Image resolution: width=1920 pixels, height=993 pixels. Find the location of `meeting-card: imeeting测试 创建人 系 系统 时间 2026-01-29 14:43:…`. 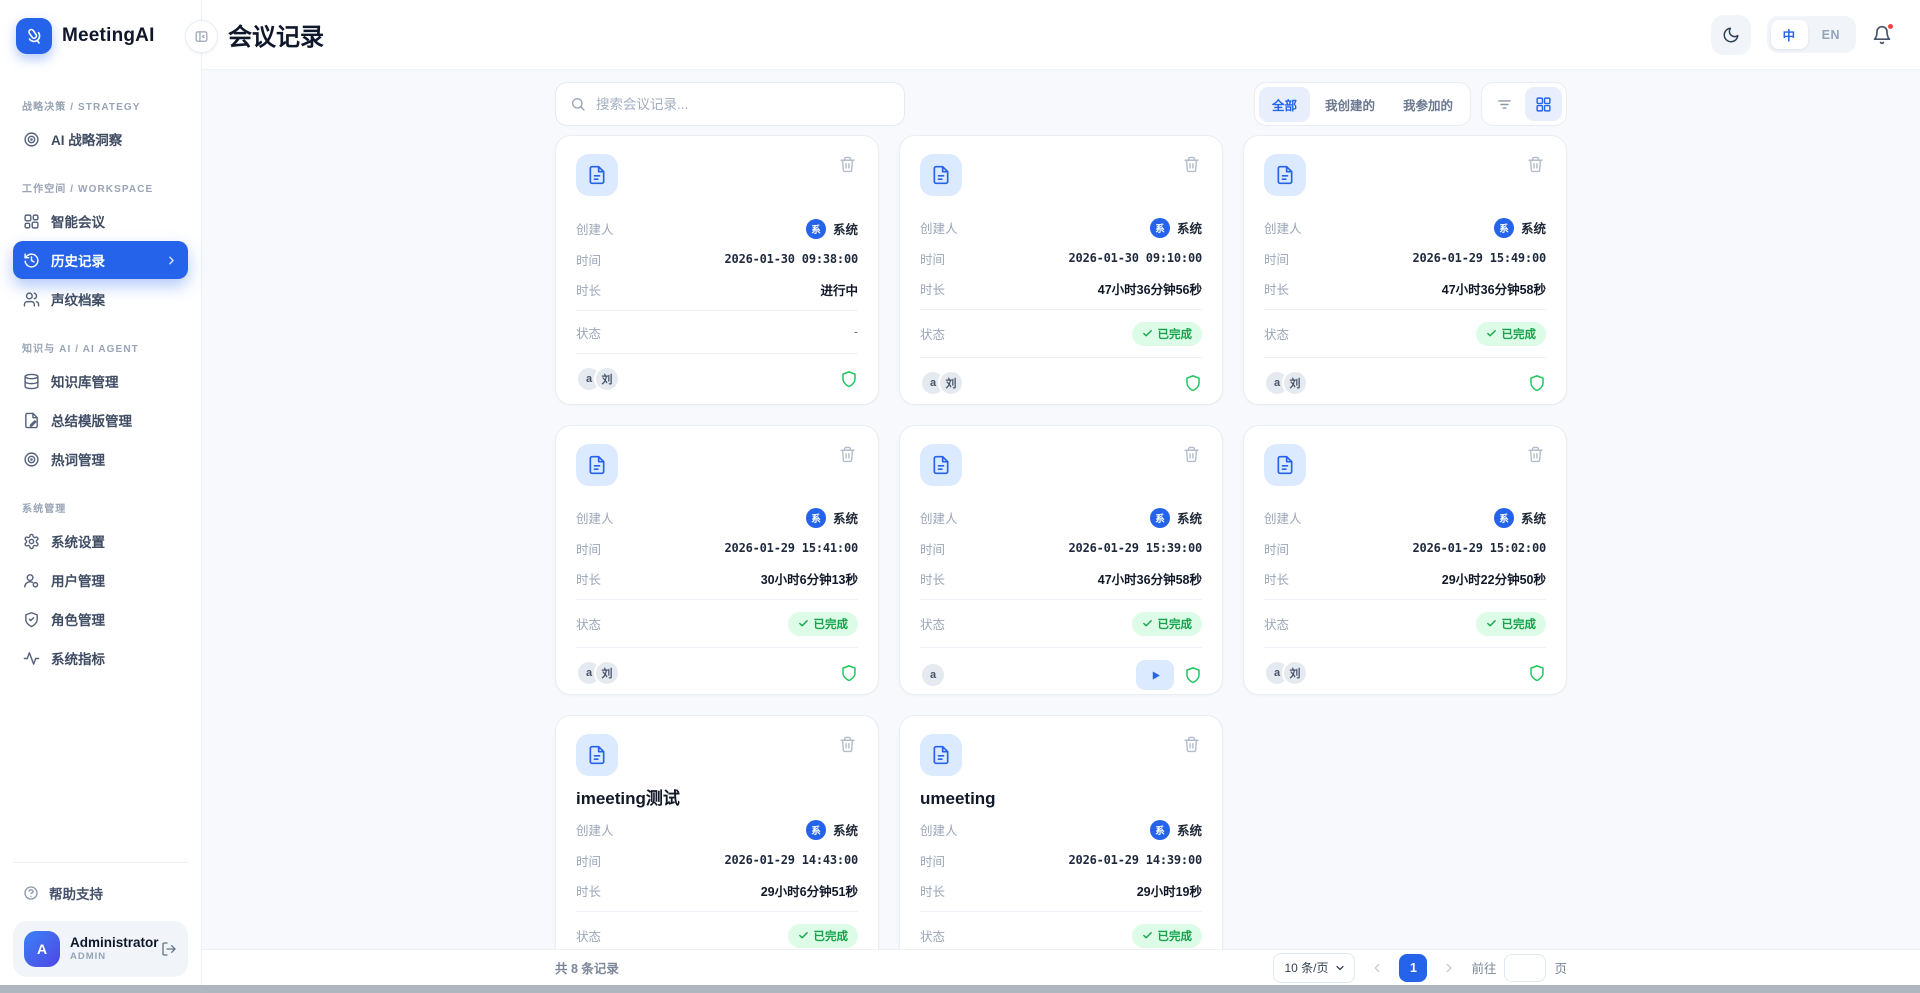

meeting-card: imeeting测试 创建人 系 系统 时间 2026-01-29 14:43:… is located at coordinates (717, 850).